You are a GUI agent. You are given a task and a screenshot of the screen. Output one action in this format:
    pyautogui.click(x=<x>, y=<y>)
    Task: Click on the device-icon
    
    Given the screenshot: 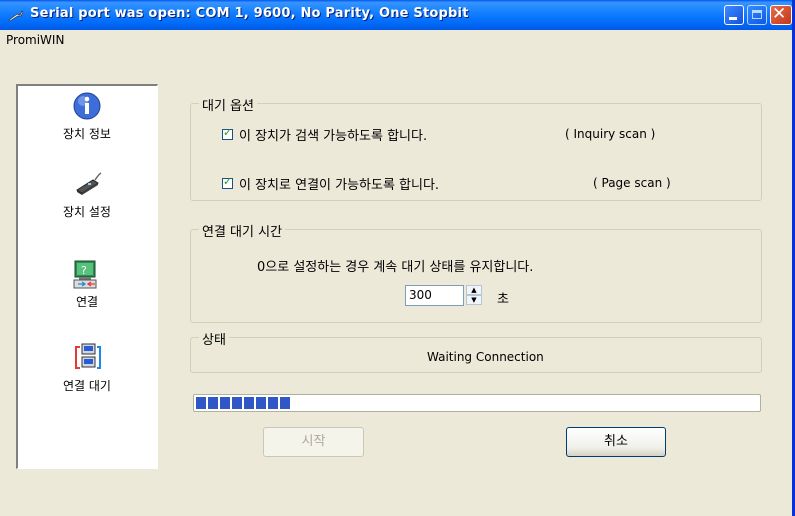 What is the action you would take?
    pyautogui.click(x=89, y=183)
    